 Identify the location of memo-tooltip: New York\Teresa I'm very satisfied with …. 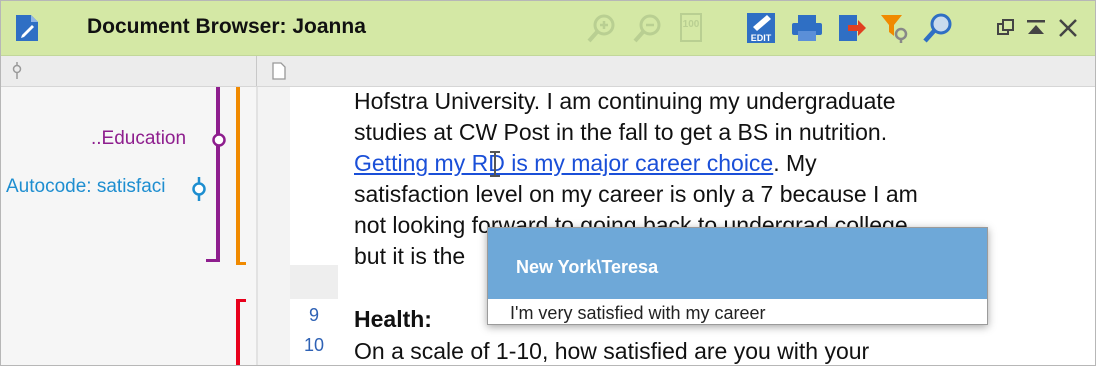
(737, 276).